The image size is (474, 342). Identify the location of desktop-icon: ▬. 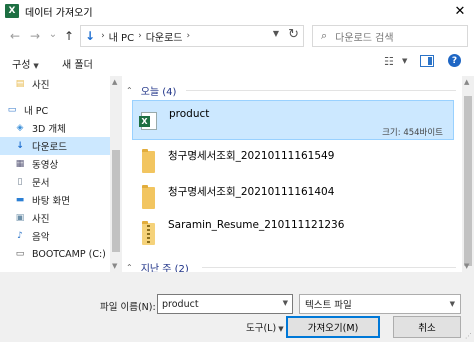
(20, 200).